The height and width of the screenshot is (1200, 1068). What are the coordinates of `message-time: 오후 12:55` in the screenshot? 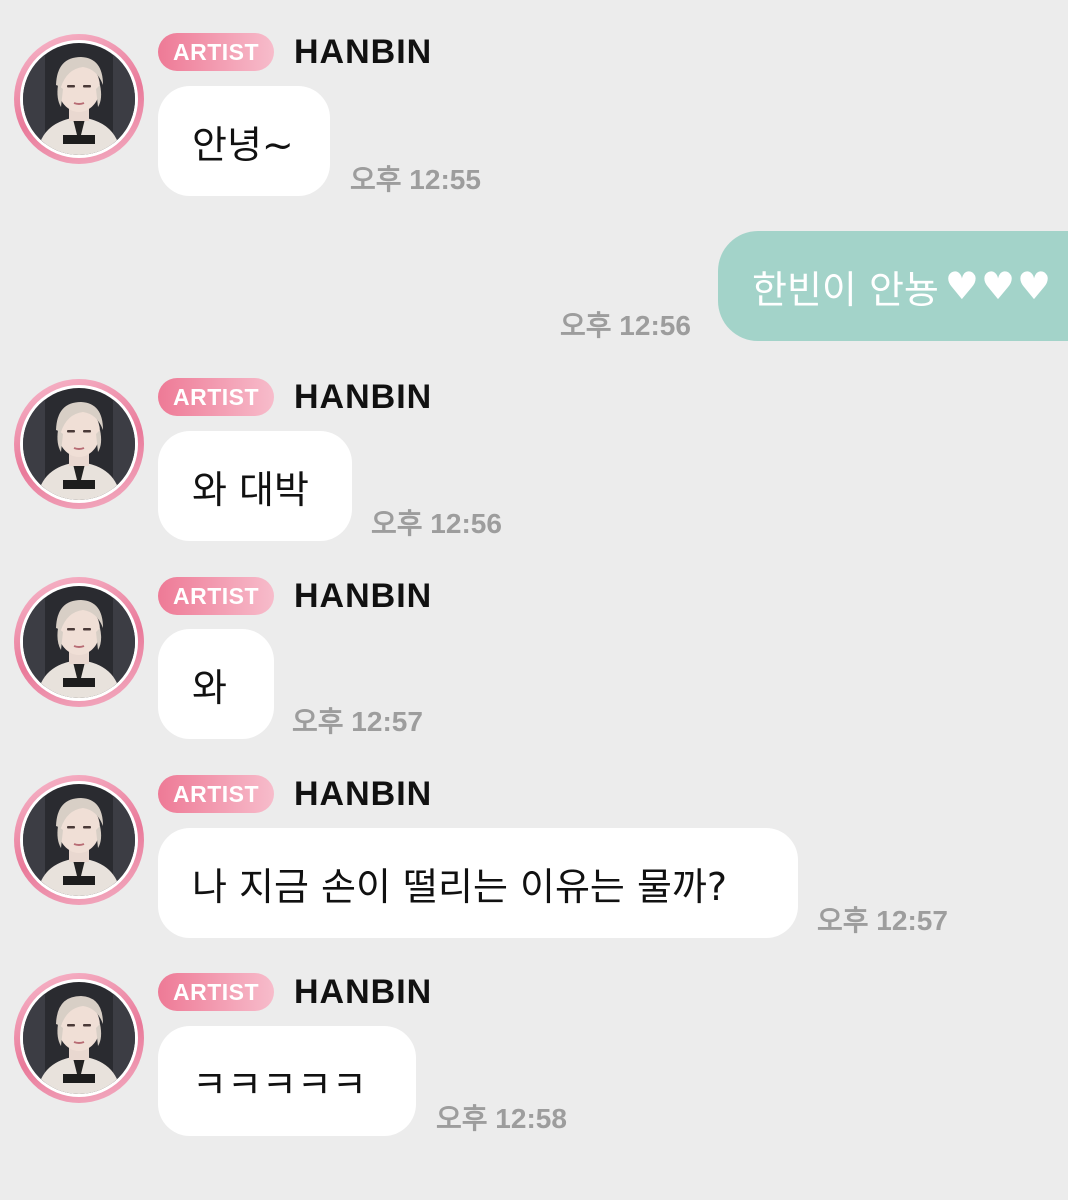 It's located at (415, 179).